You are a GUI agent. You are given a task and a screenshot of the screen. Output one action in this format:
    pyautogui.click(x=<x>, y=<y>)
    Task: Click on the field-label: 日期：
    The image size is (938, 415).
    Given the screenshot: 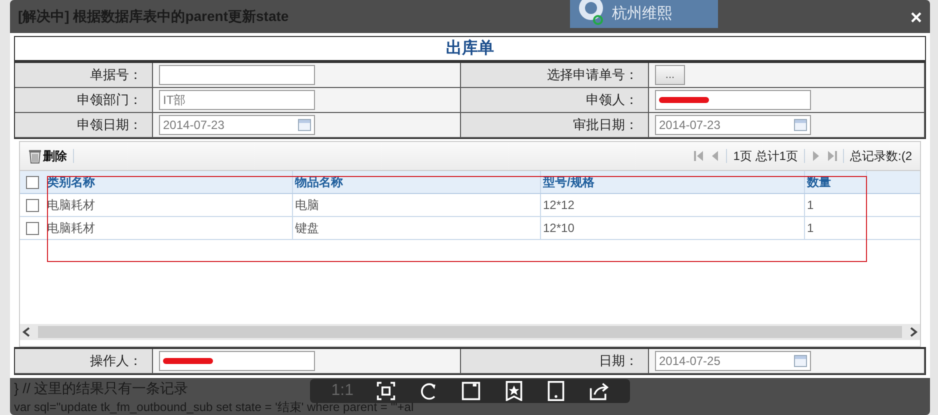 What is the action you would take?
    pyautogui.click(x=555, y=361)
    